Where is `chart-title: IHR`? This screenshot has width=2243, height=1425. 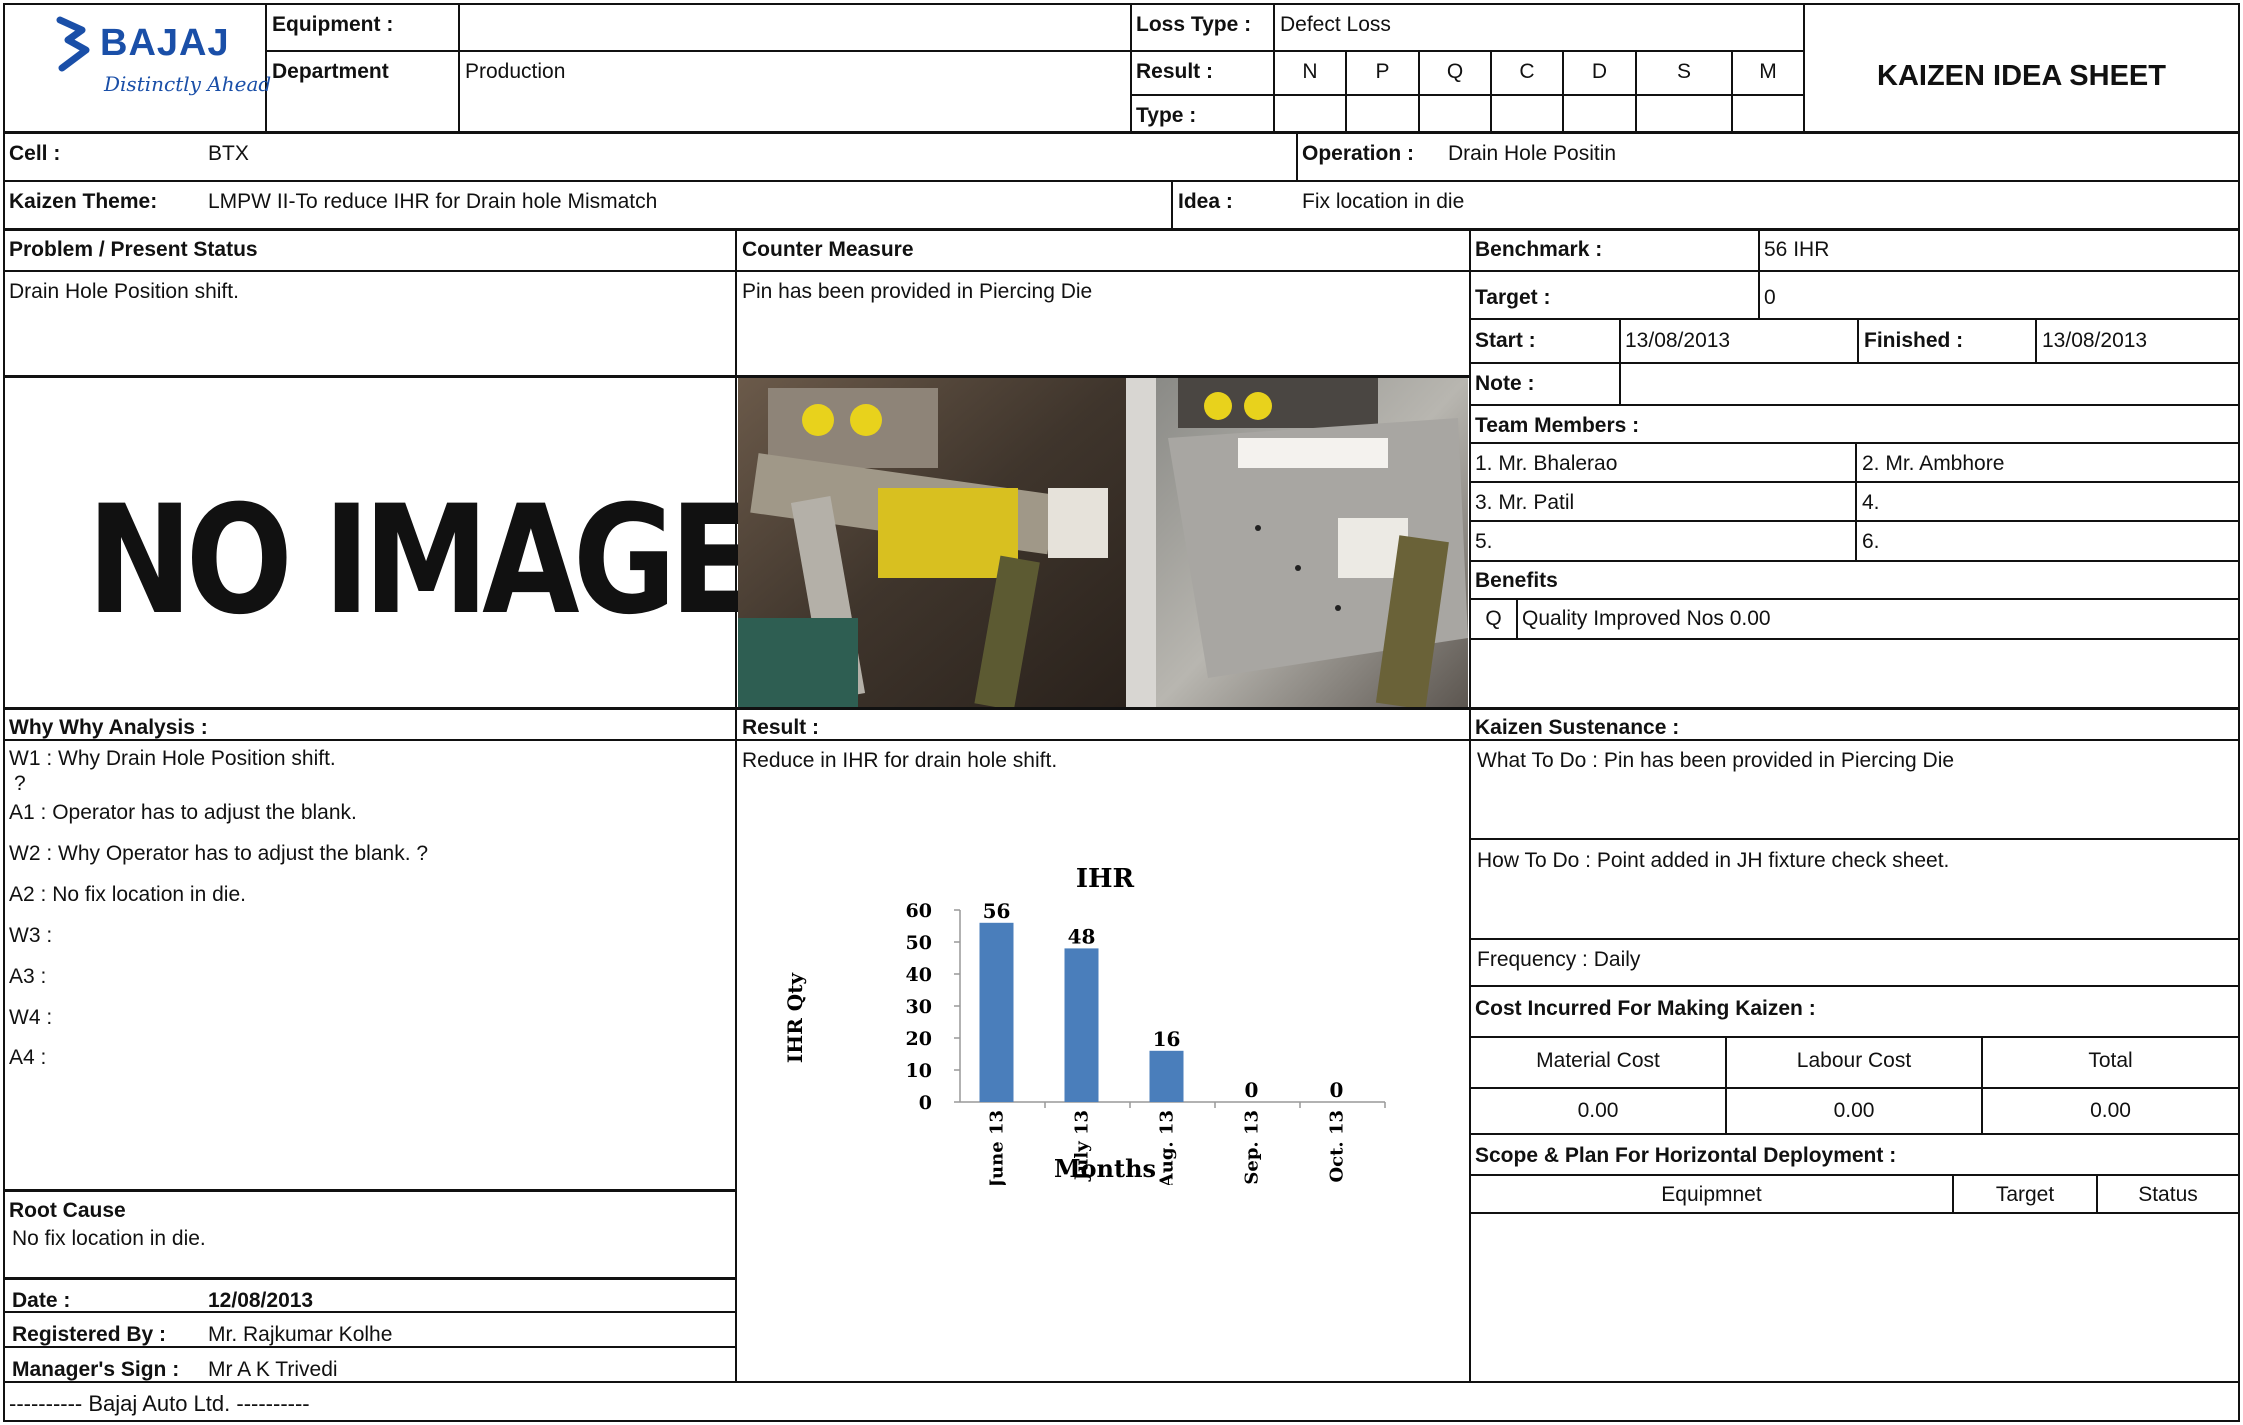 chart-title: IHR is located at coordinates (1105, 879).